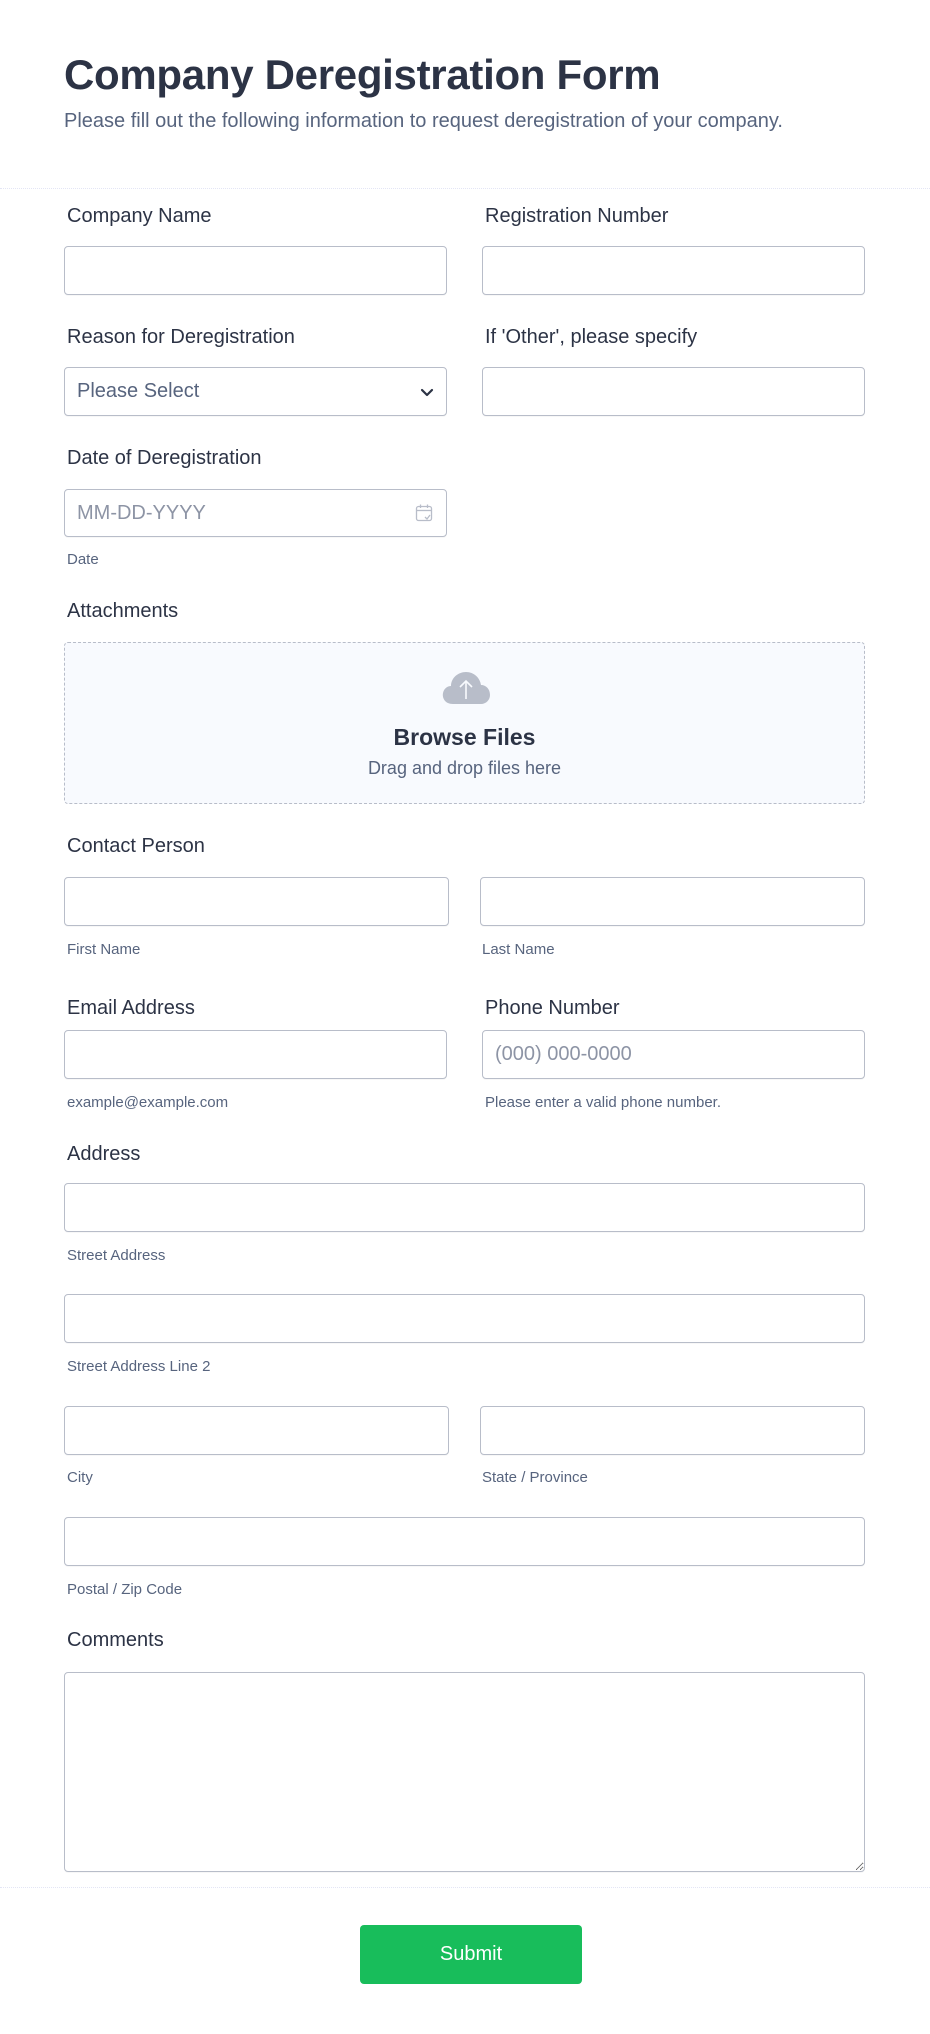 Image resolution: width=930 pixels, height=2034 pixels. I want to click on last-name-sublabel: Last Name, so click(518, 949).